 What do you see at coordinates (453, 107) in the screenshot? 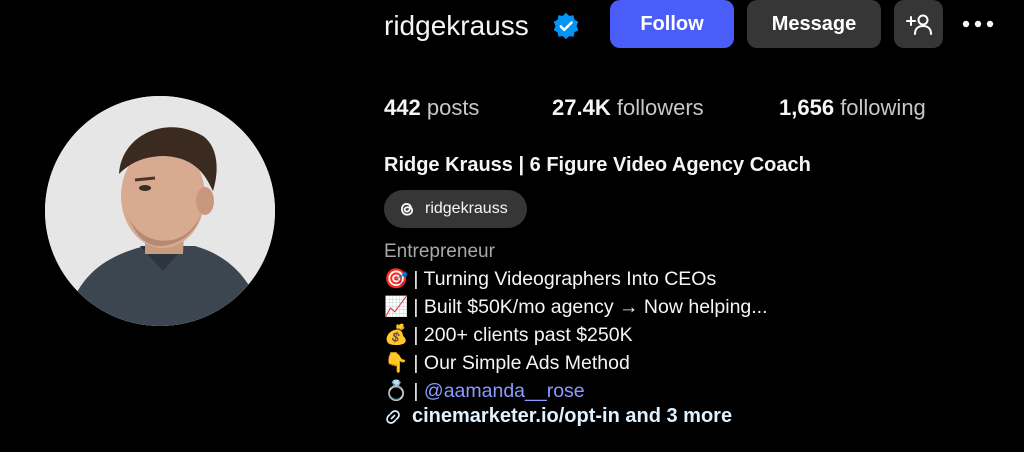
I see `posts-label: posts` at bounding box center [453, 107].